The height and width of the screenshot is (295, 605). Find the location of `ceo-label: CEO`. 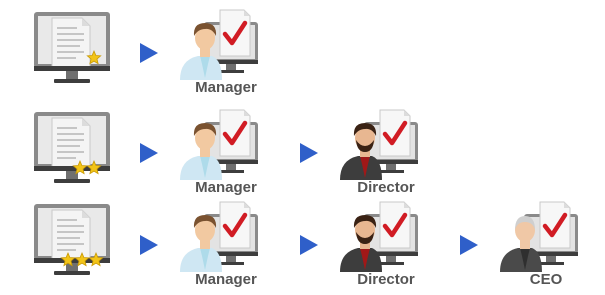

ceo-label: CEO is located at coordinates (546, 279).